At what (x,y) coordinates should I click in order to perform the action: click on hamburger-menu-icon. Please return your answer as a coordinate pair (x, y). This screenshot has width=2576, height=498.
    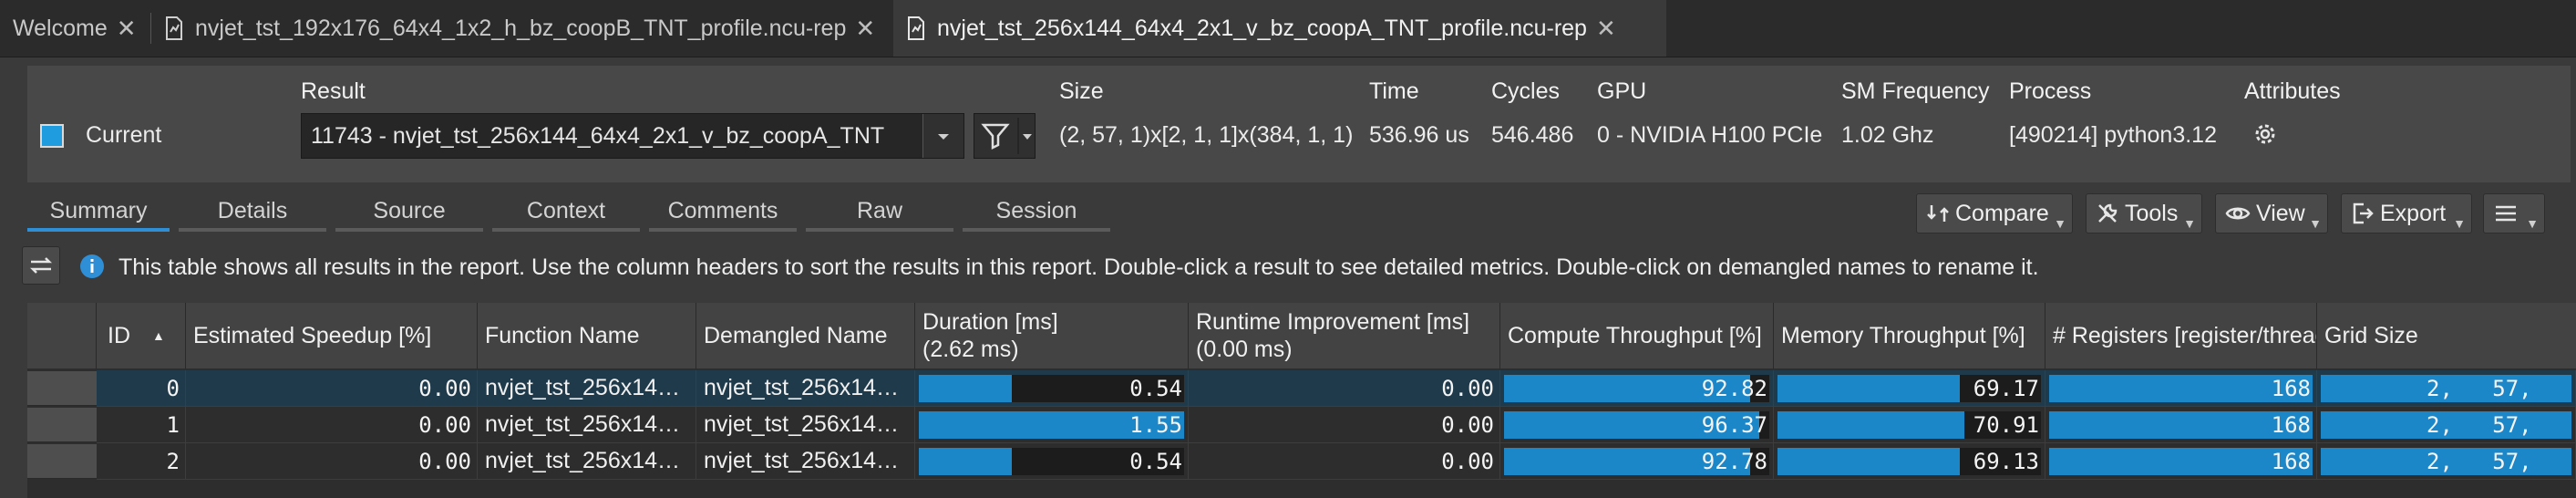
    Looking at the image, I should click on (2506, 213).